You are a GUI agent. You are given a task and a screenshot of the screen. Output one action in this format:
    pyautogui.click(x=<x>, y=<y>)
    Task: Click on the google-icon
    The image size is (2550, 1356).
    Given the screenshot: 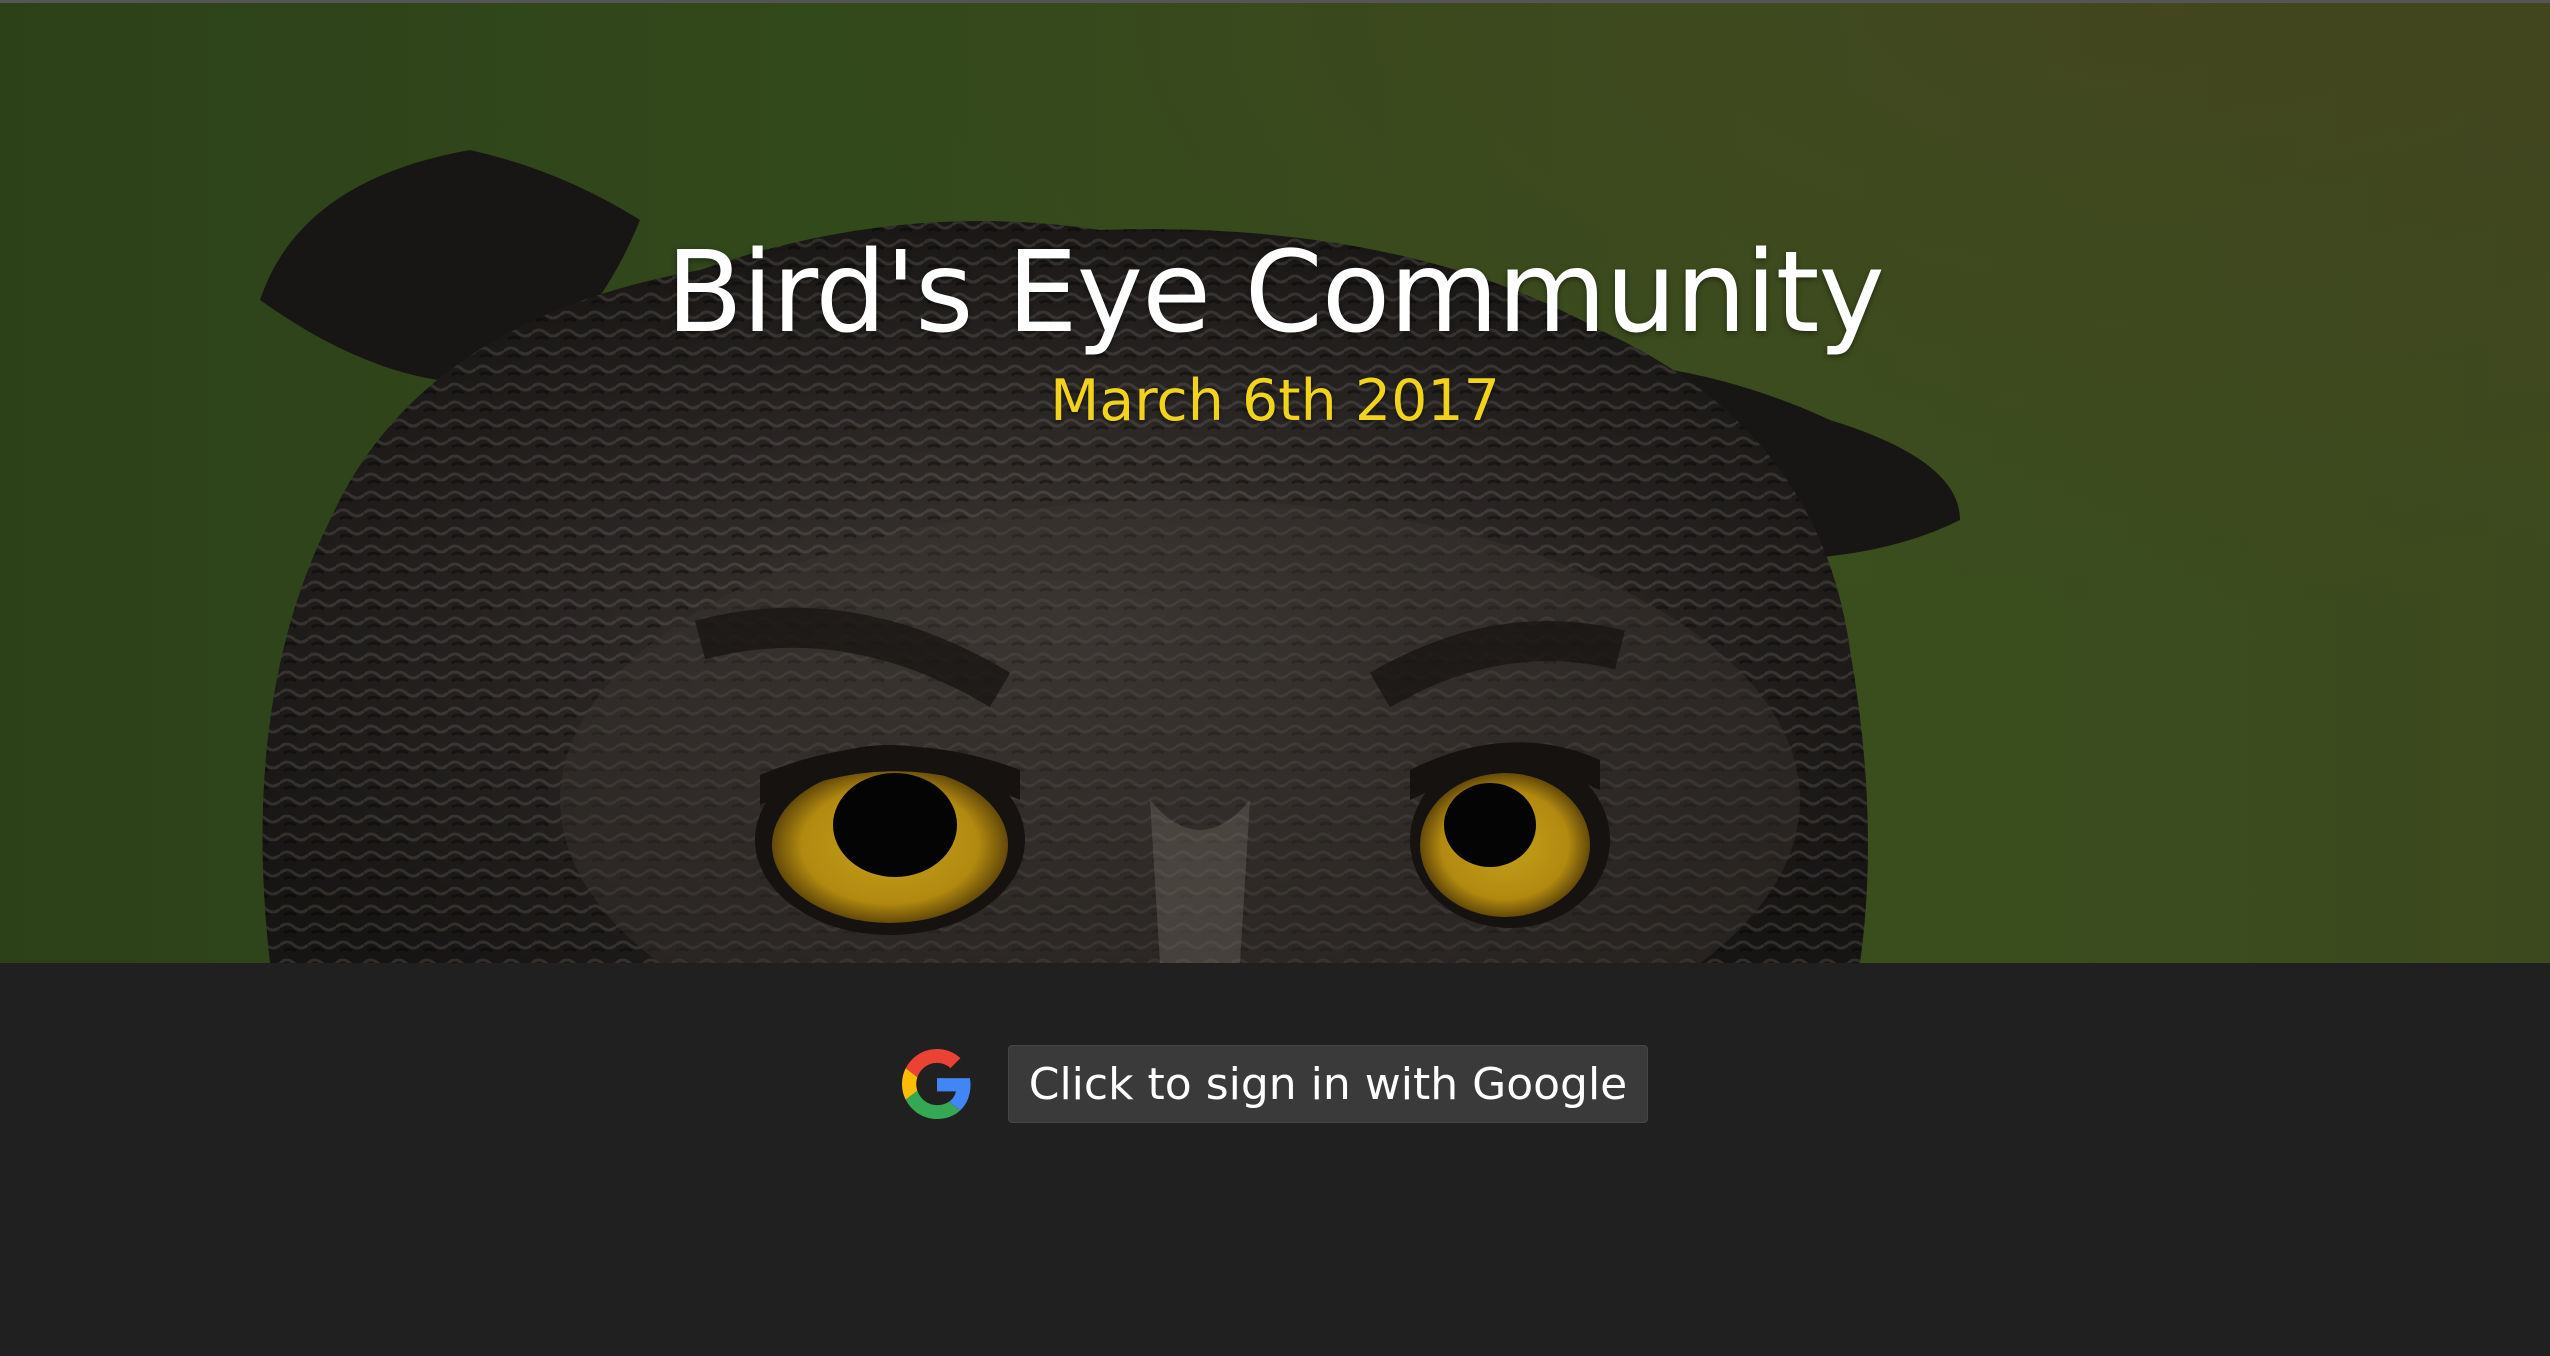 What is the action you would take?
    pyautogui.click(x=936, y=1084)
    